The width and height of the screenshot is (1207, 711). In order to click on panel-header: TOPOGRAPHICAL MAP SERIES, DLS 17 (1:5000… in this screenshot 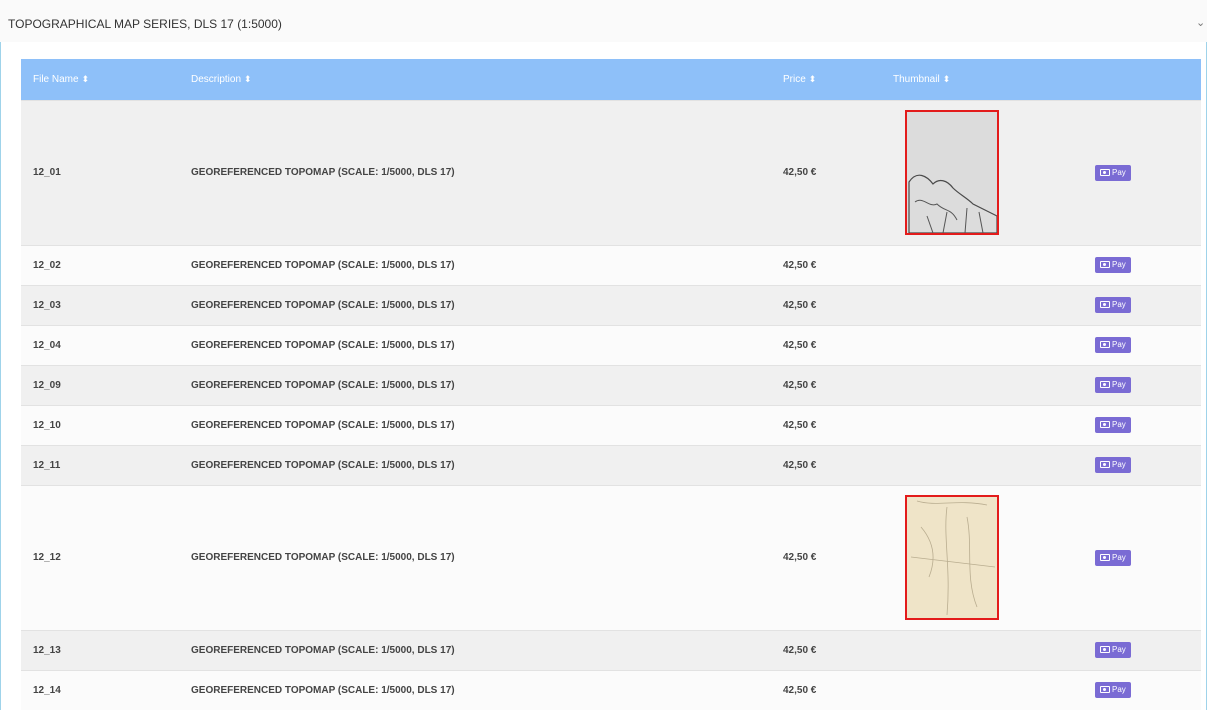, I will do `click(603, 21)`.